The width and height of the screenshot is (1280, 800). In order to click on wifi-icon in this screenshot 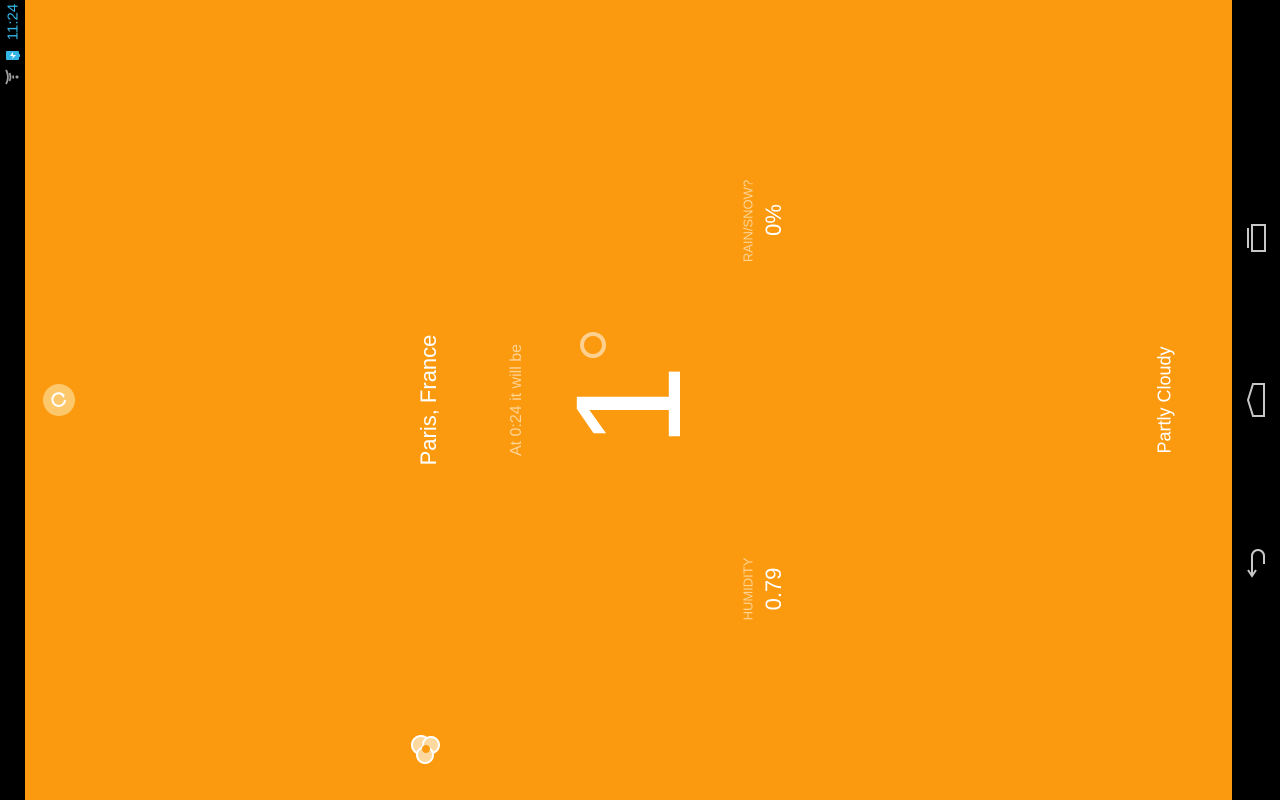, I will do `click(12, 77)`.